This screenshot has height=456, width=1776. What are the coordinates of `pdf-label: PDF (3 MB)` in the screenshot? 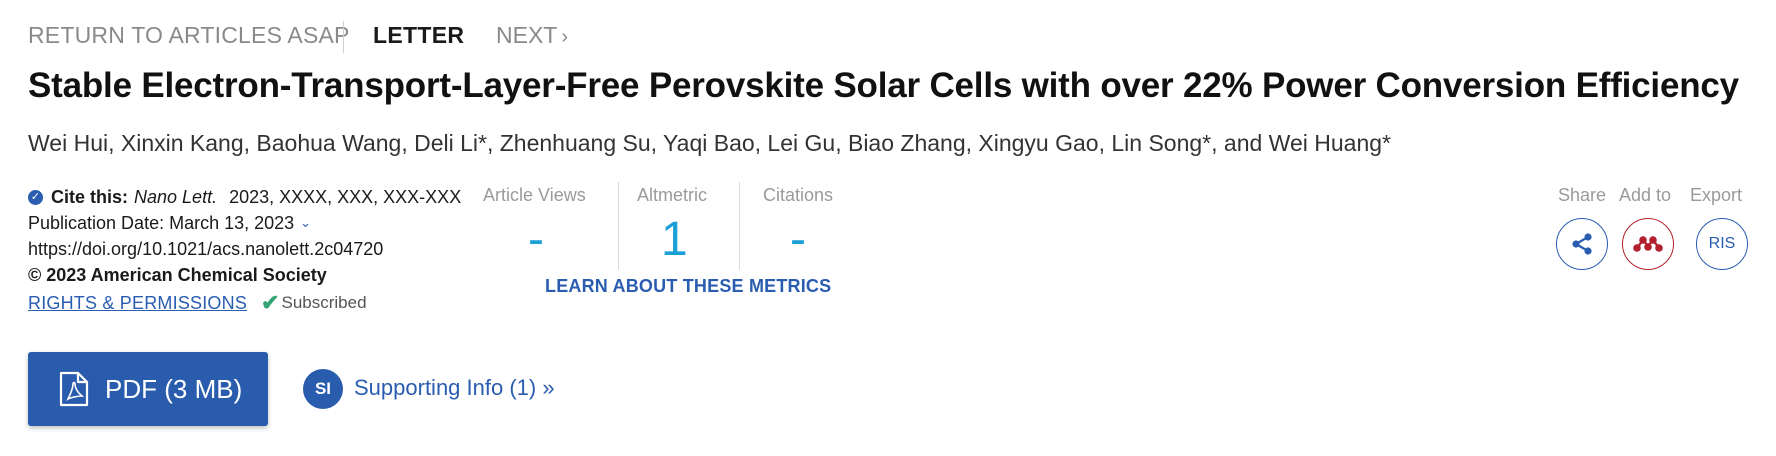 It's located at (174, 388).